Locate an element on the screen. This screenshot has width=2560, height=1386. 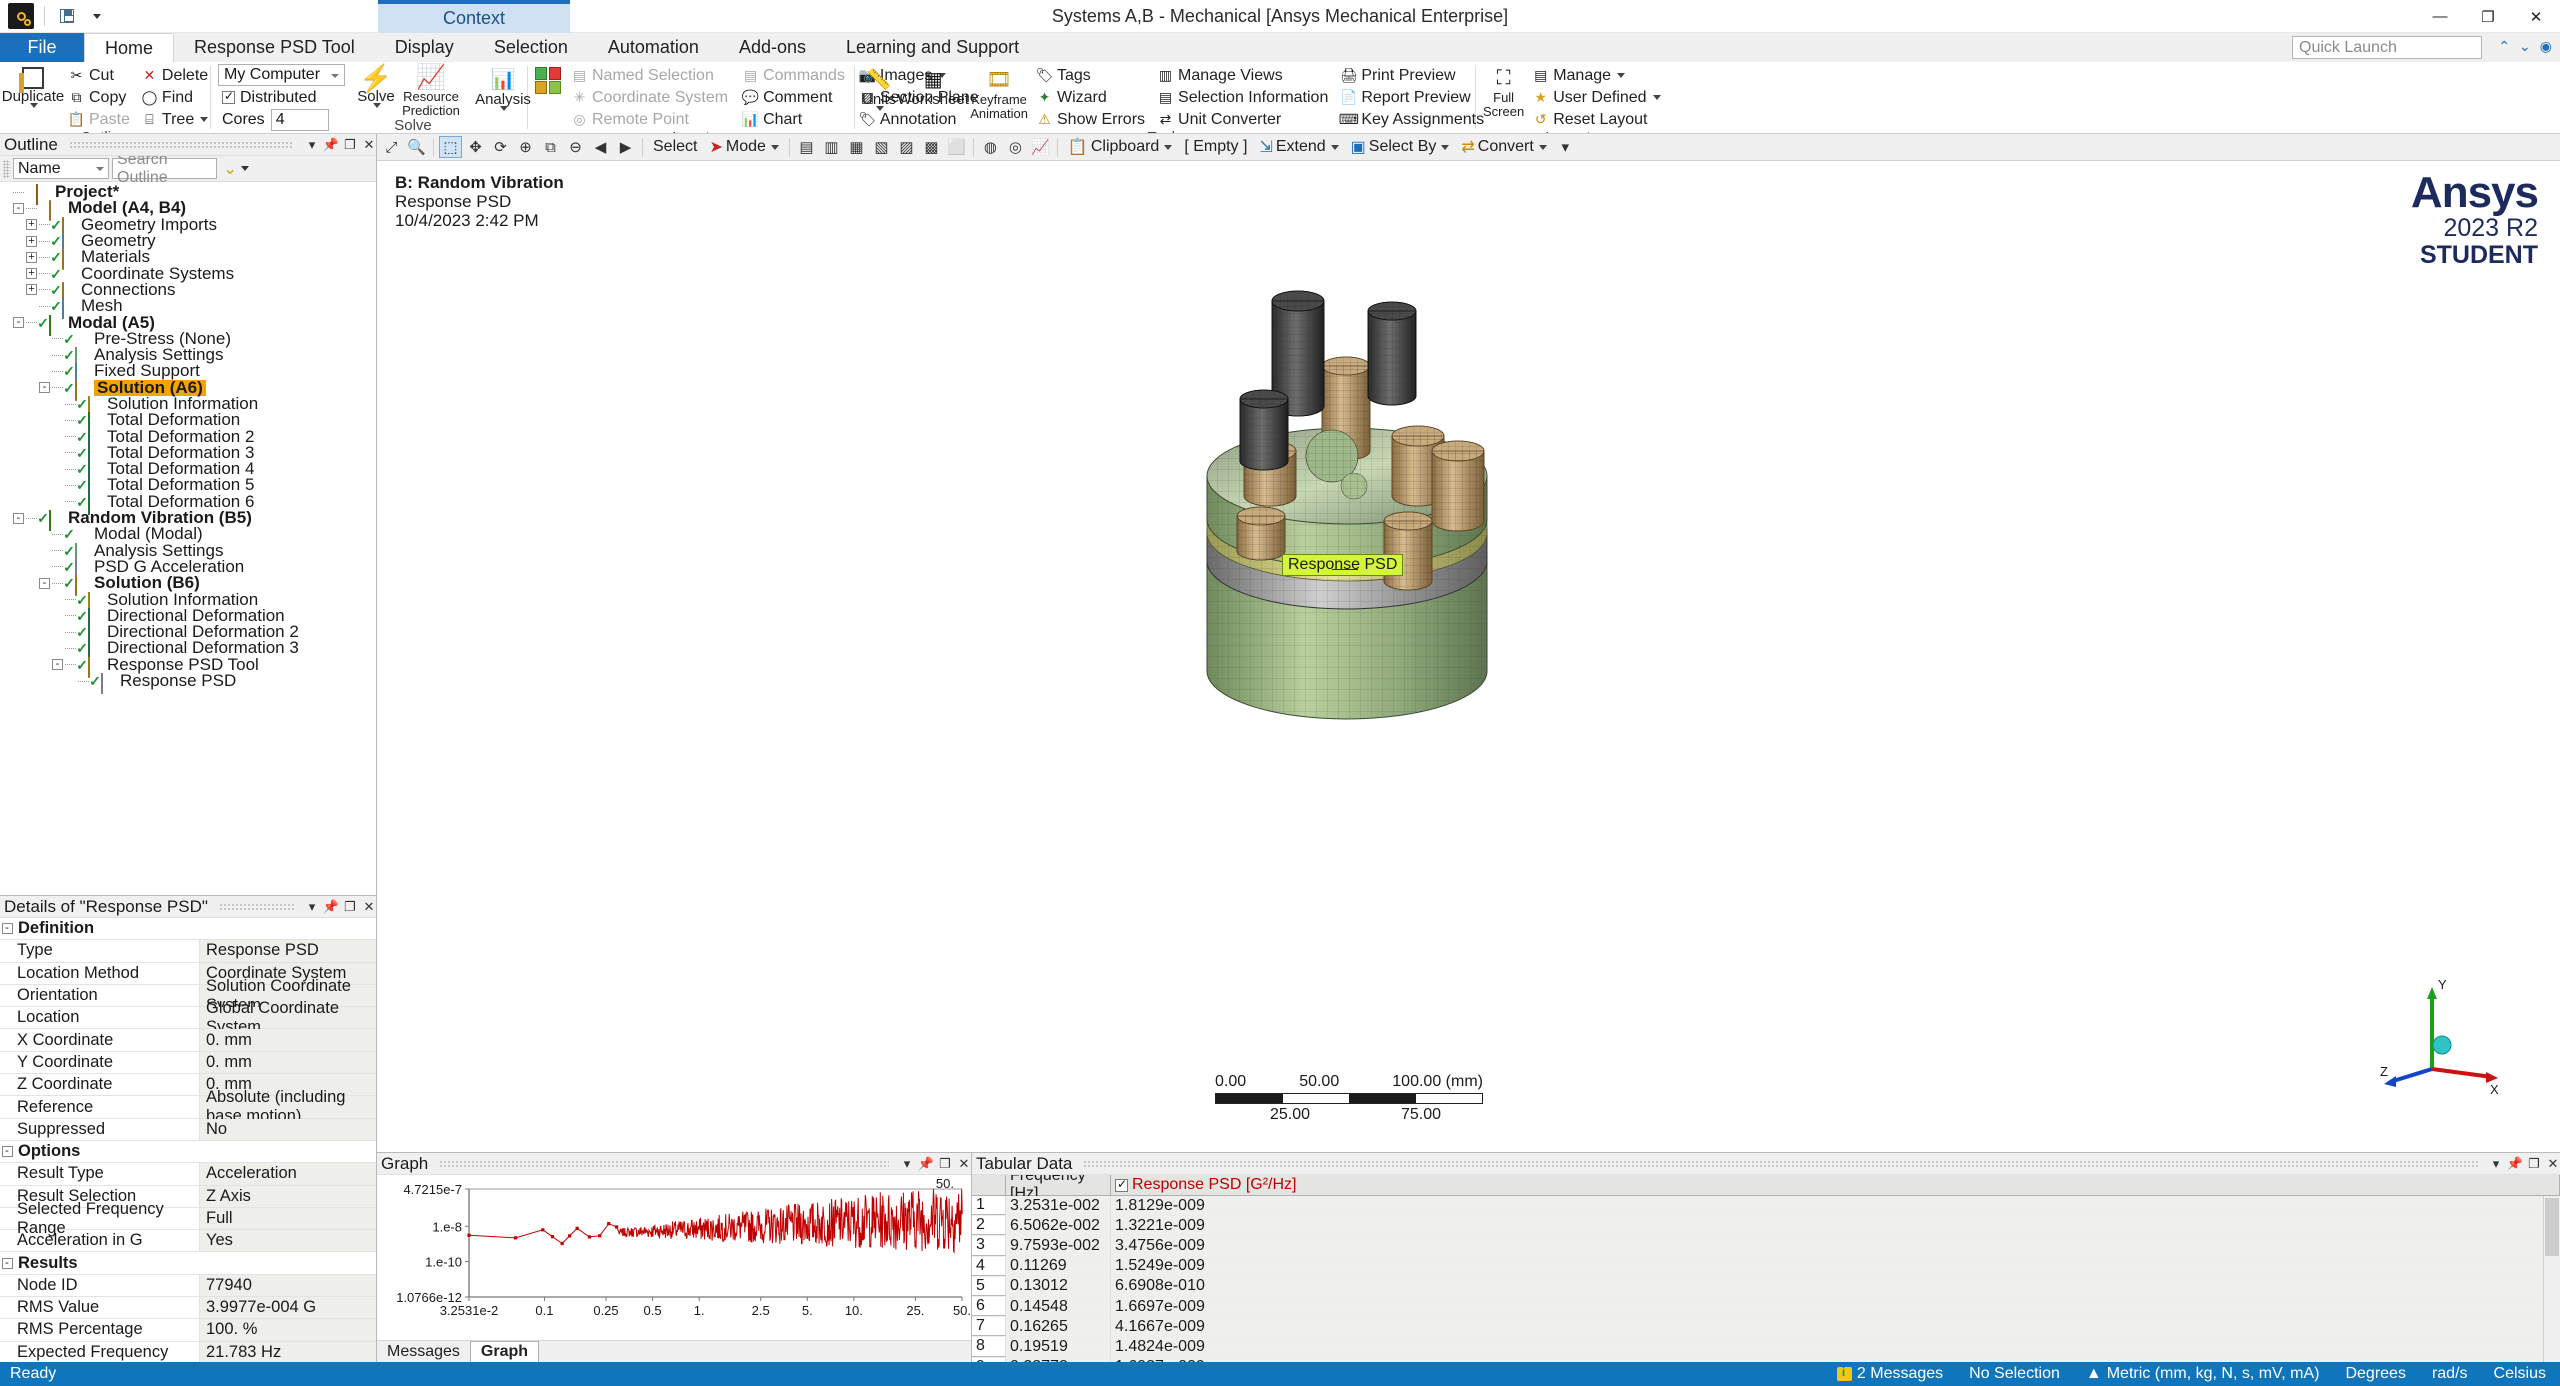
tab-file: File is located at coordinates (42, 47).